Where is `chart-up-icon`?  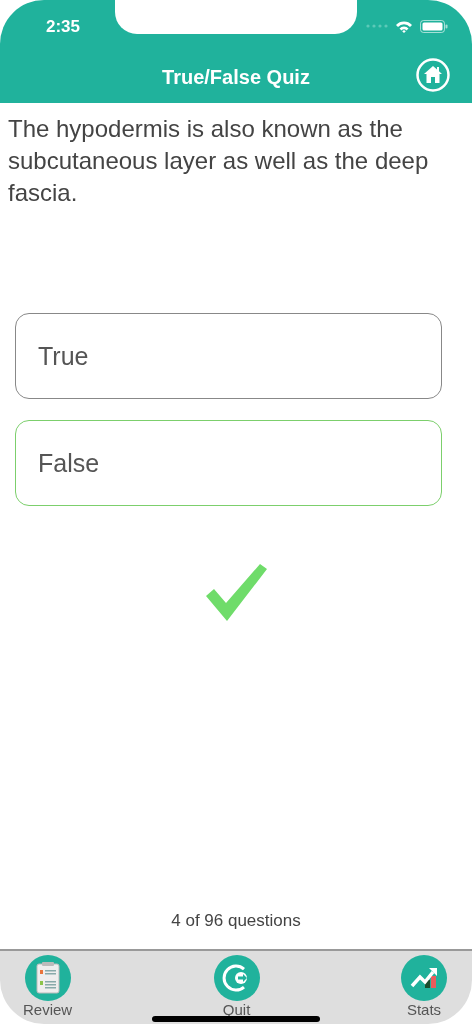
chart-up-icon is located at coordinates (424, 978).